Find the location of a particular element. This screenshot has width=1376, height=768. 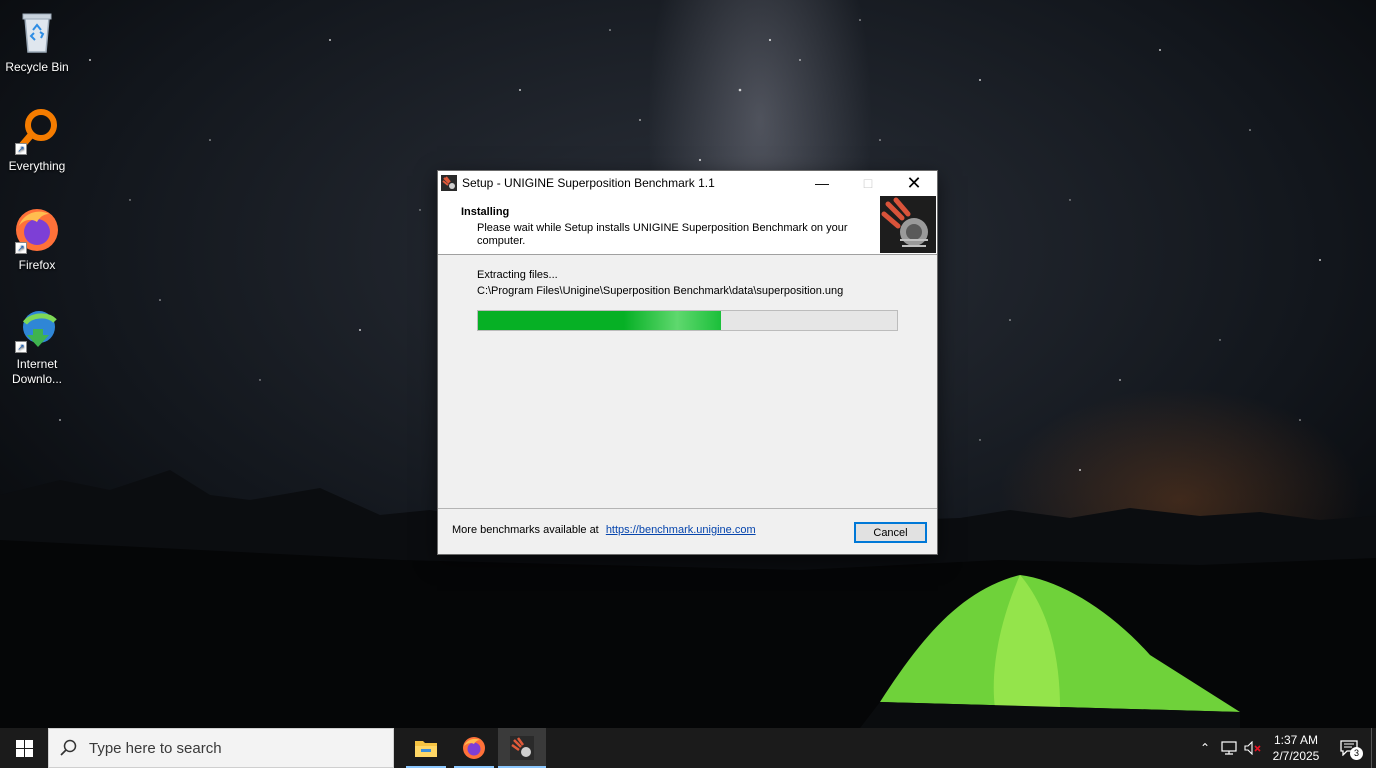

network-icon is located at coordinates (1229, 748).